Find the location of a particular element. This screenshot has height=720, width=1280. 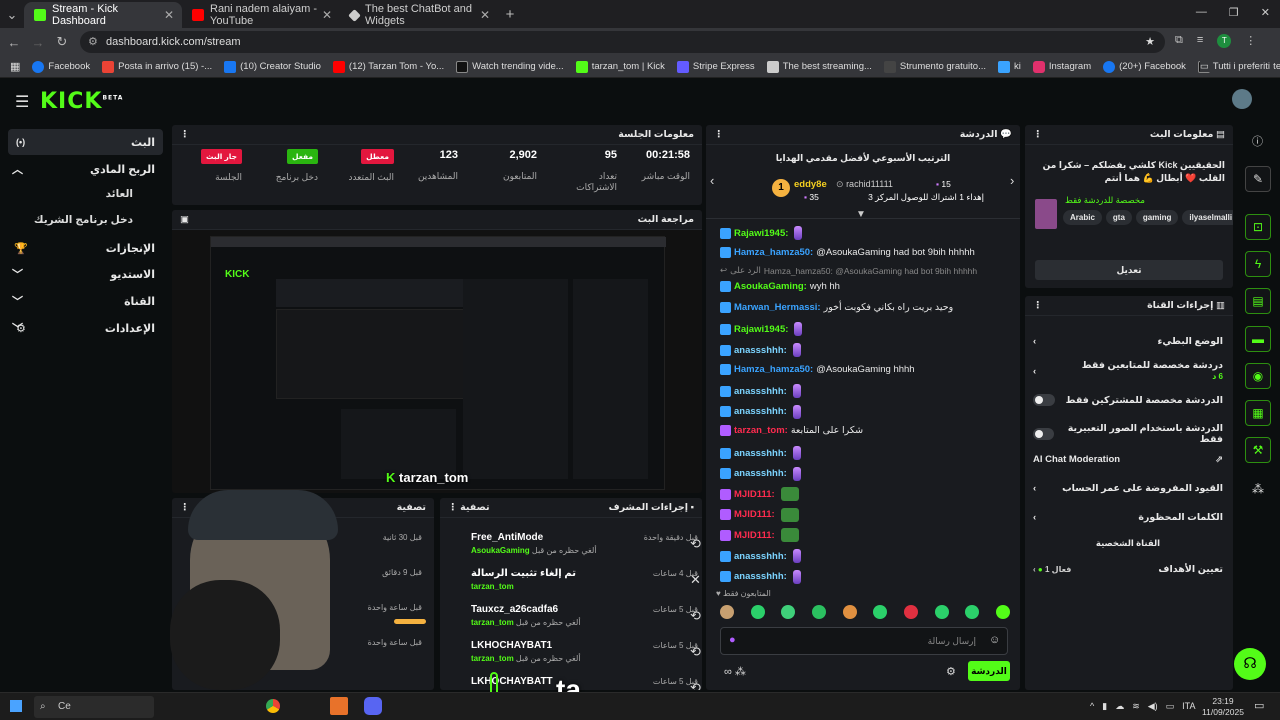

chat-message: Hamza_hamza50: @AsoukaGaming hhhh is located at coordinates (817, 369).